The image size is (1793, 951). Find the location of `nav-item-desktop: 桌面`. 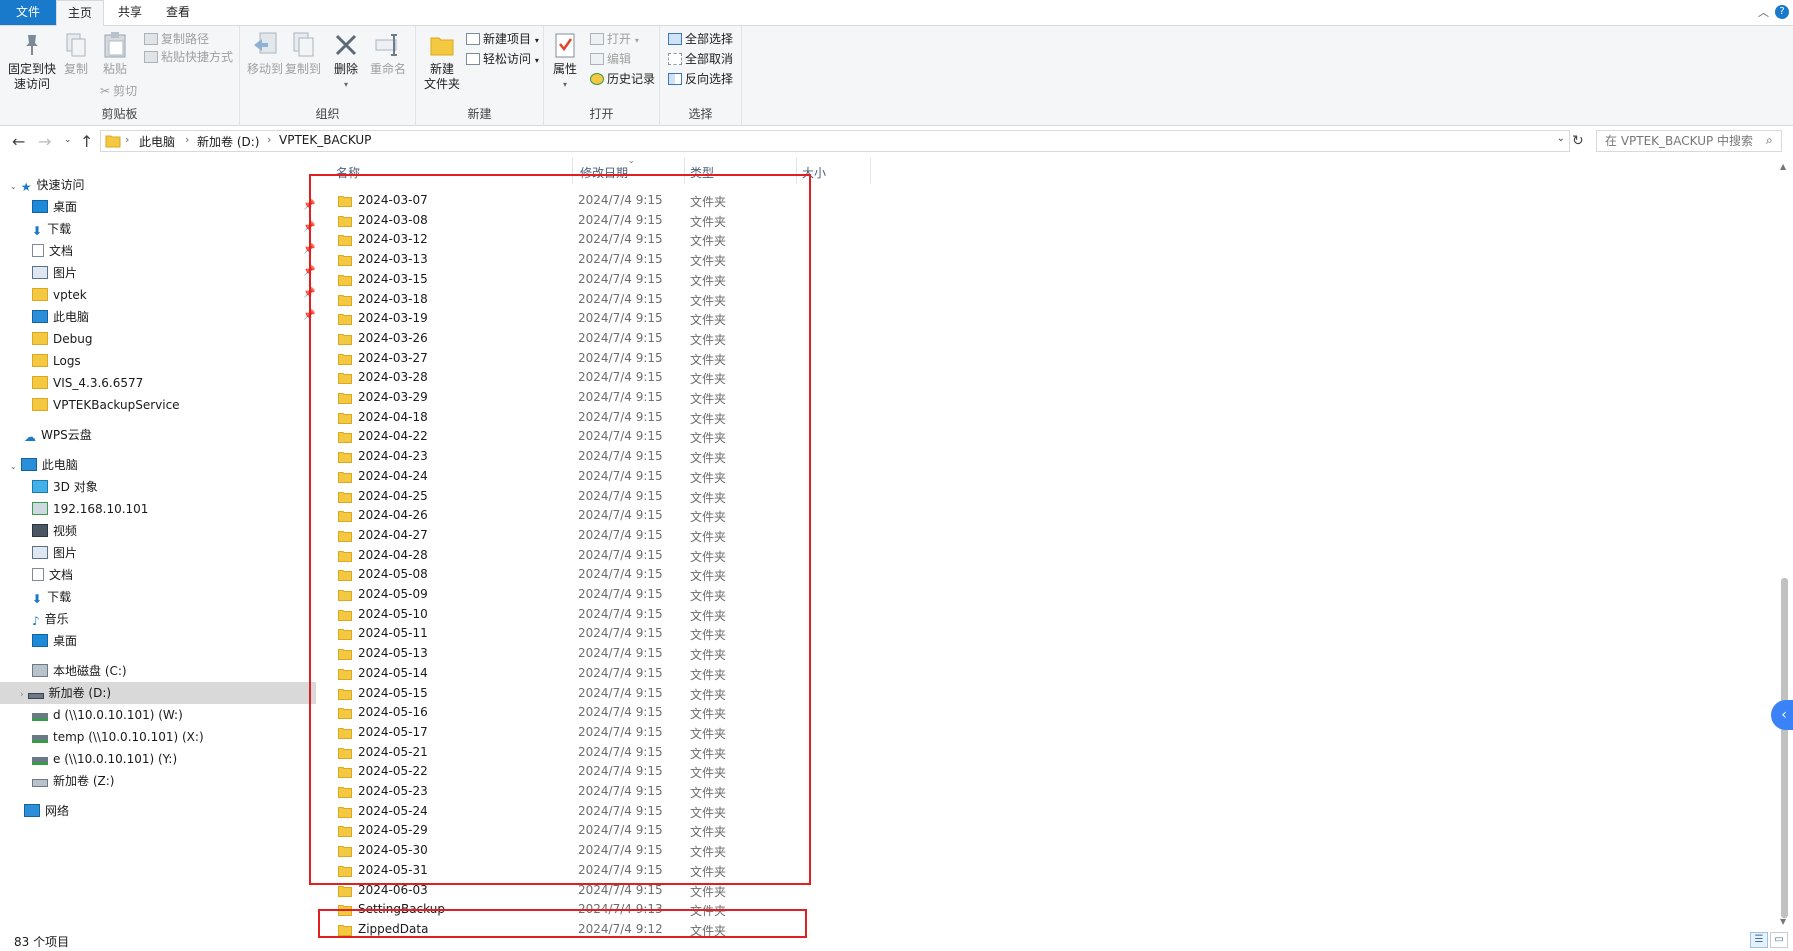

nav-item-desktop: 桌面 is located at coordinates (54, 207).